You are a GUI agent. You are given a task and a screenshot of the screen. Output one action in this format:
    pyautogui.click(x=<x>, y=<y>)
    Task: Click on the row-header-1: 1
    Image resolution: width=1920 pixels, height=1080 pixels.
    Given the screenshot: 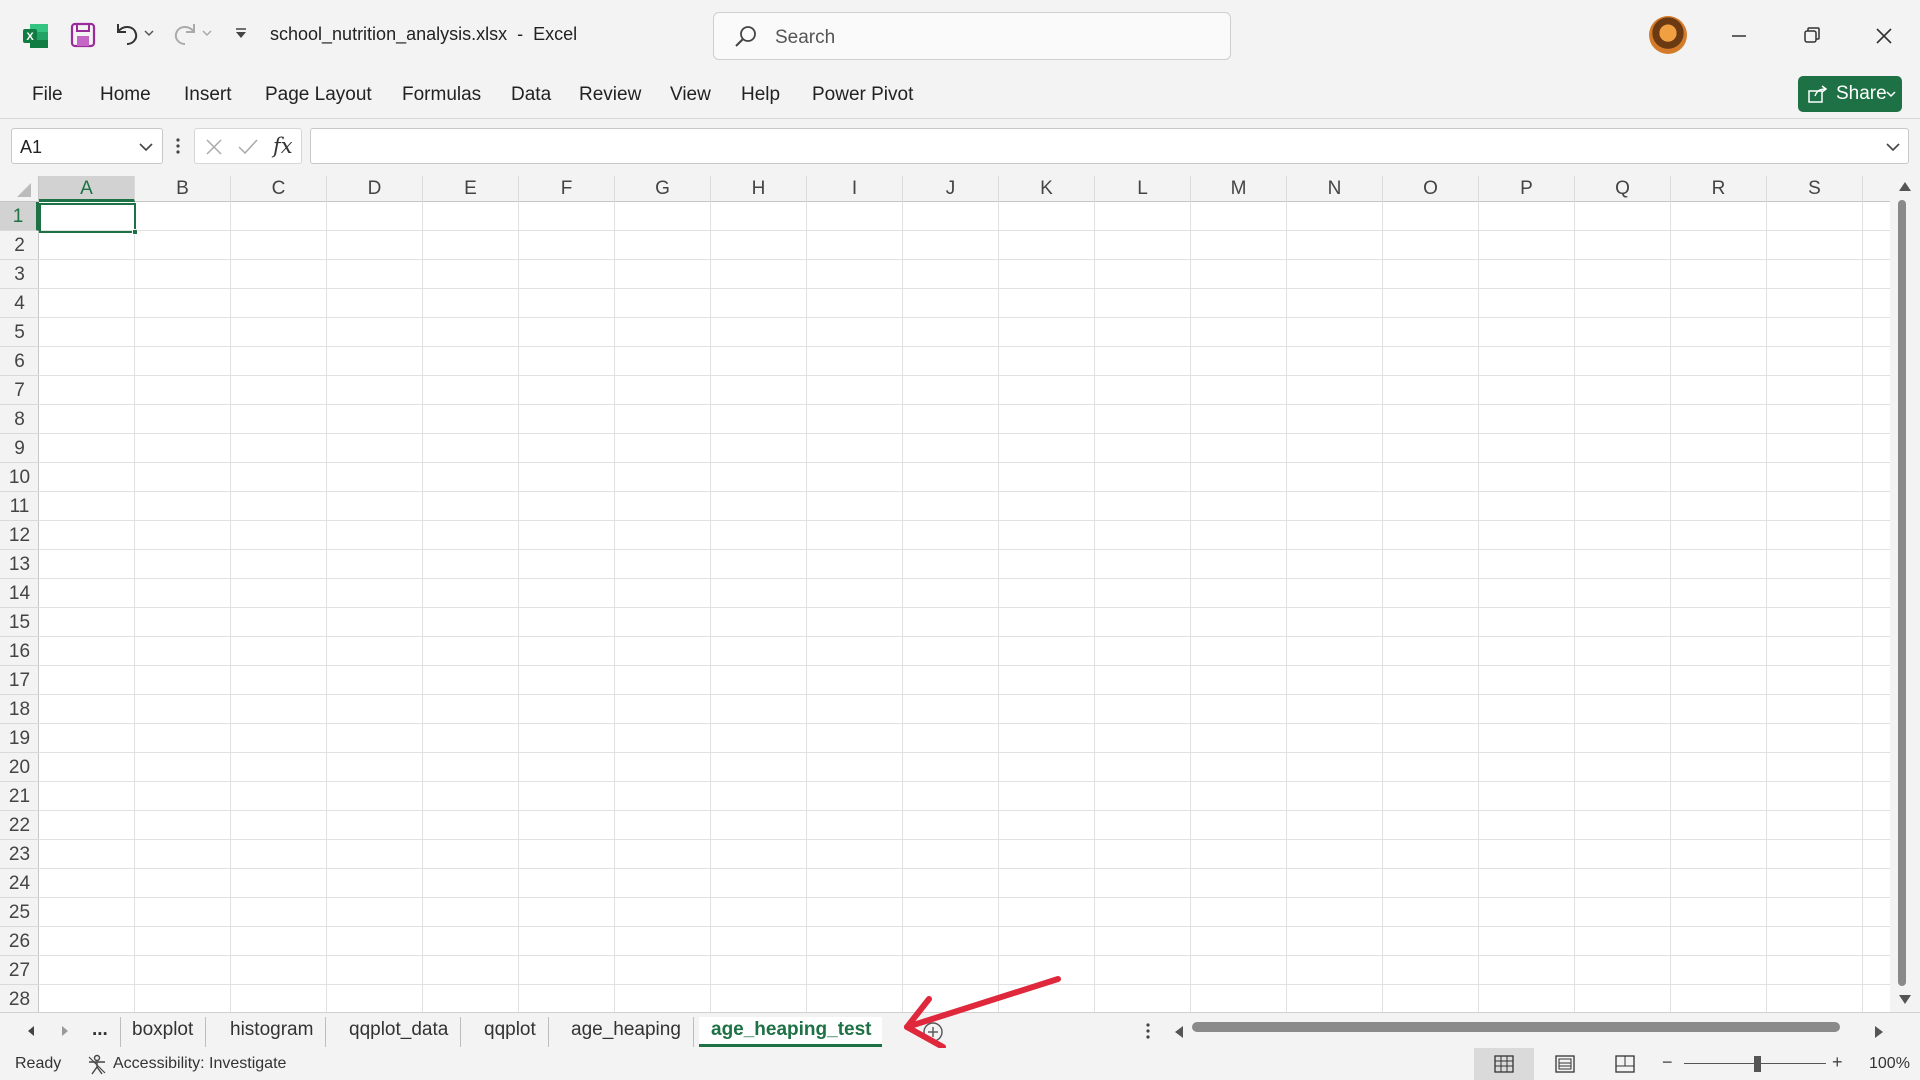 What is the action you would take?
    pyautogui.click(x=19, y=216)
    